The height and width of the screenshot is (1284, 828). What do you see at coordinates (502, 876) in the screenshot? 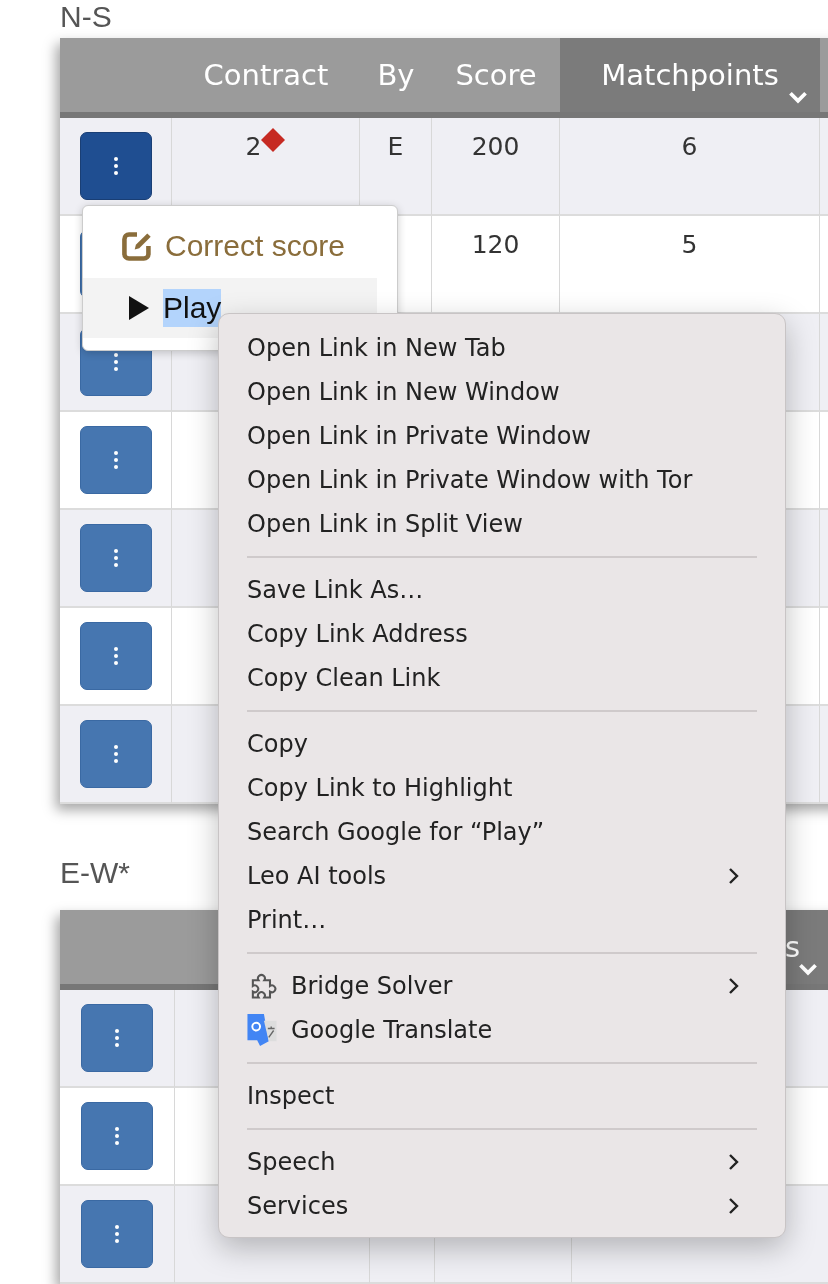
I see `context-menu-item: Leo AI tools` at bounding box center [502, 876].